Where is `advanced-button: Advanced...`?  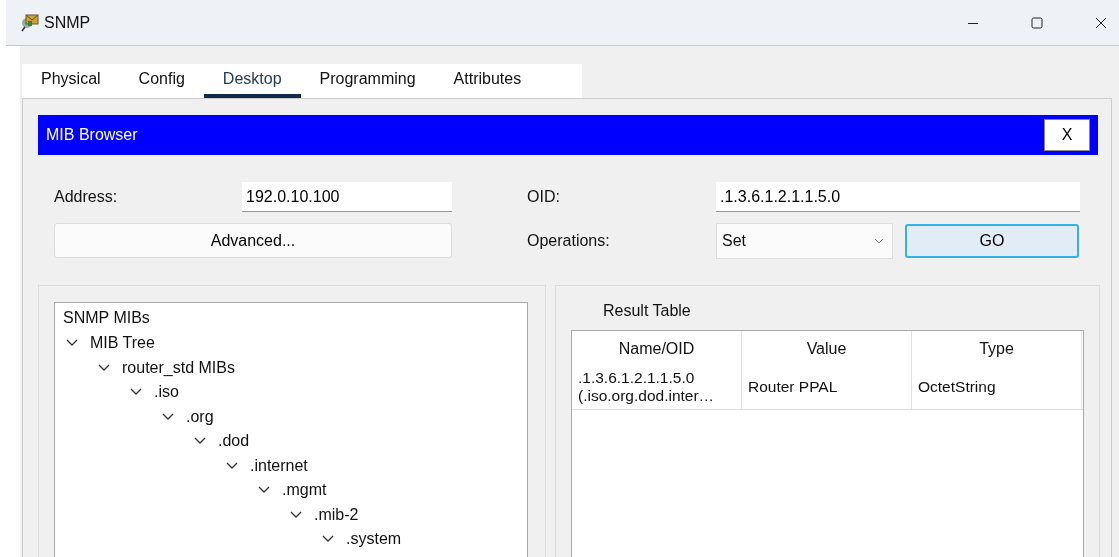
advanced-button: Advanced... is located at coordinates (253, 240).